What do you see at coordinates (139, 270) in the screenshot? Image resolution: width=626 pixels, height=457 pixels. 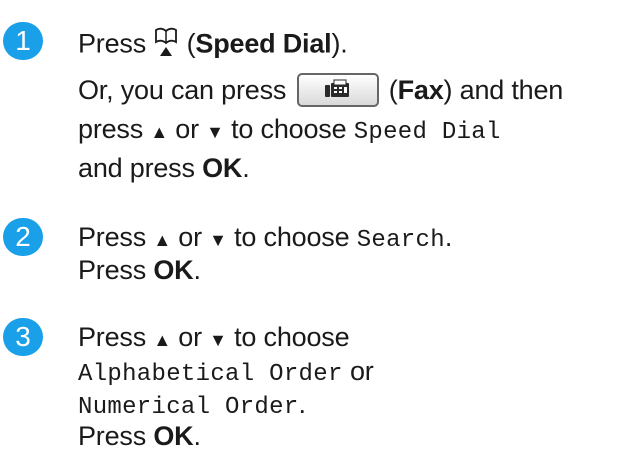 I see `step-2-line-2: Press OK.` at bounding box center [139, 270].